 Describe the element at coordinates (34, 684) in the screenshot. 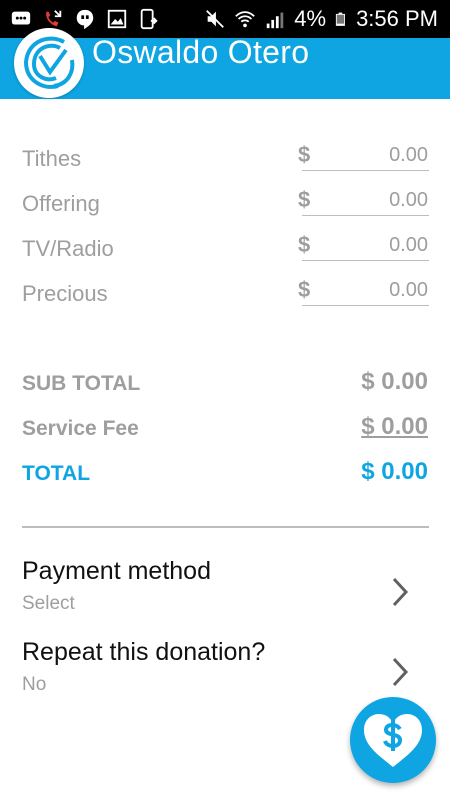

I see `repeat-donation-value: No` at that location.